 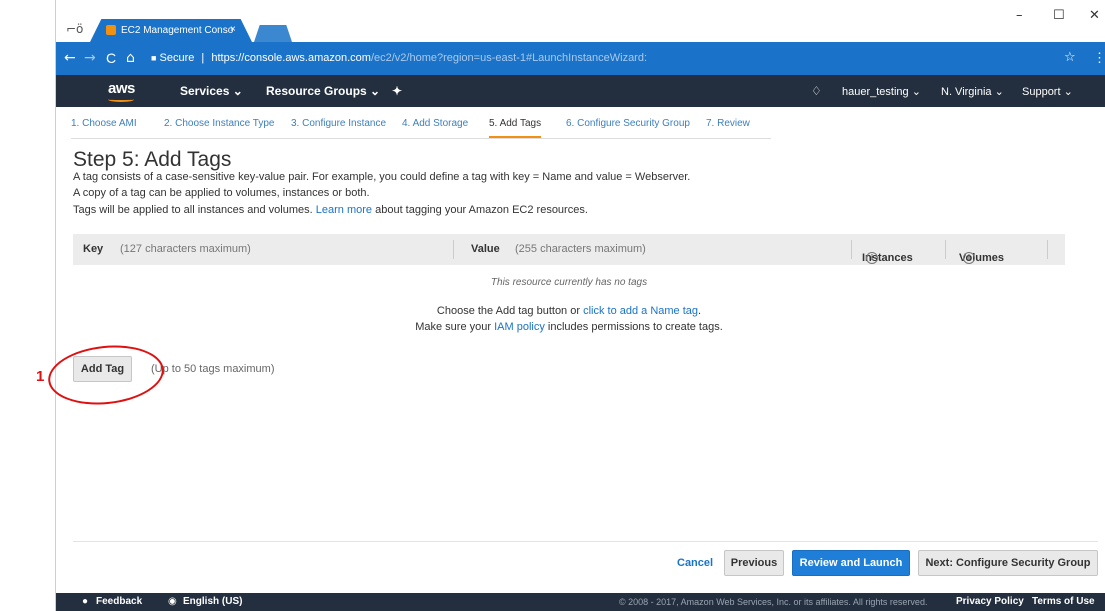 What do you see at coordinates (585, 541) in the screenshot?
I see `actions-divider` at bounding box center [585, 541].